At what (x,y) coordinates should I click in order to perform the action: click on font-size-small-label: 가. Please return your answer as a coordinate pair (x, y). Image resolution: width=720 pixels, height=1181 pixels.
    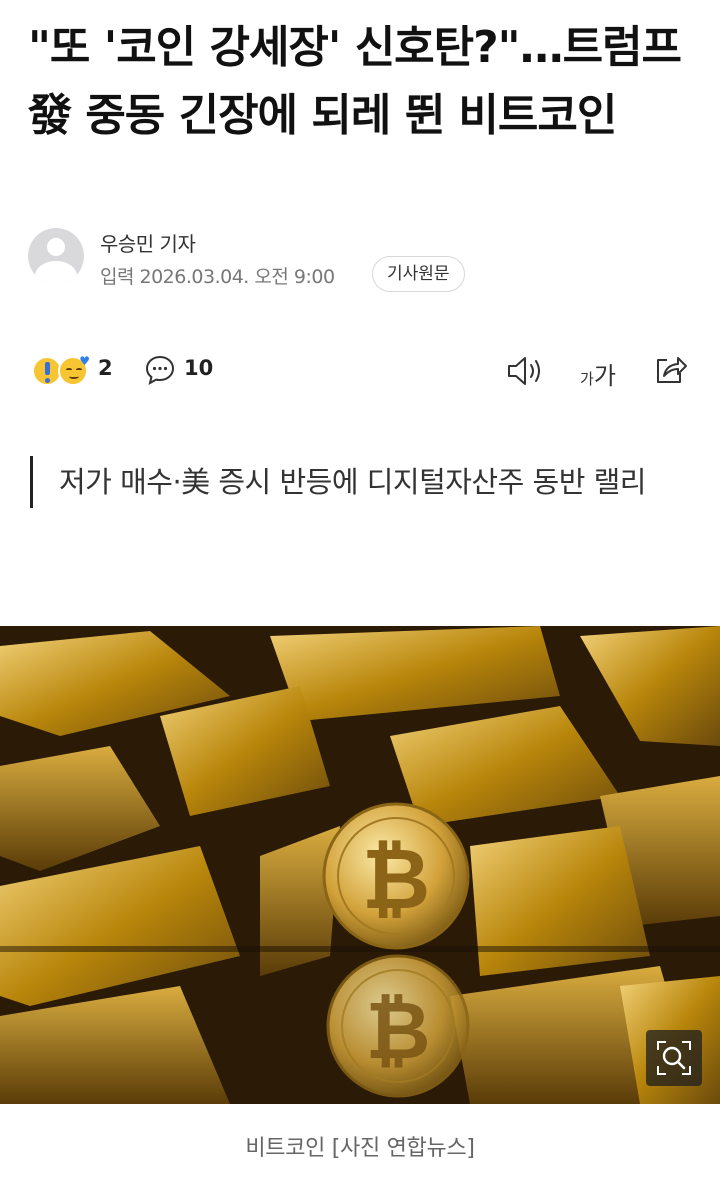
    Looking at the image, I should click on (587, 379).